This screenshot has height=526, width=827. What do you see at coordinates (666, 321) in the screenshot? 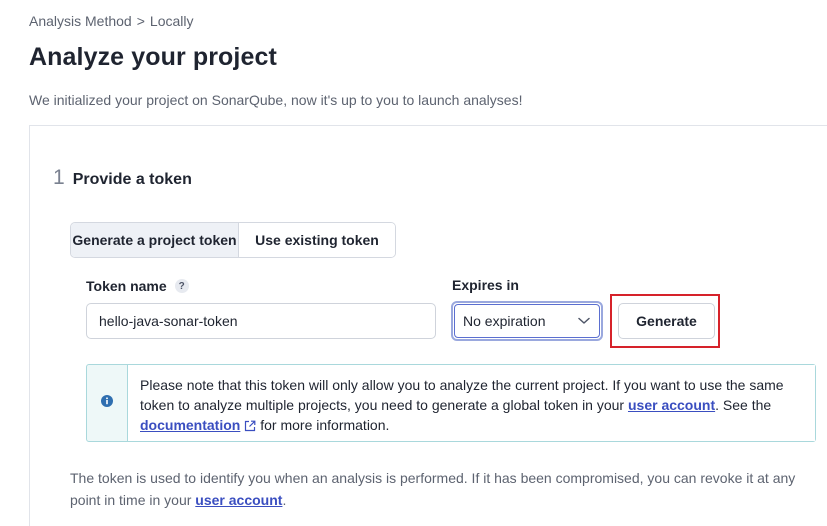
I see `generate-button: Generate` at bounding box center [666, 321].